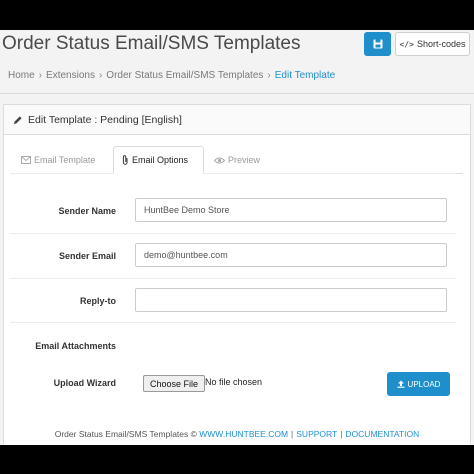 This screenshot has width=474, height=474. Describe the element at coordinates (291, 300) in the screenshot. I see `reply-to-input` at that location.